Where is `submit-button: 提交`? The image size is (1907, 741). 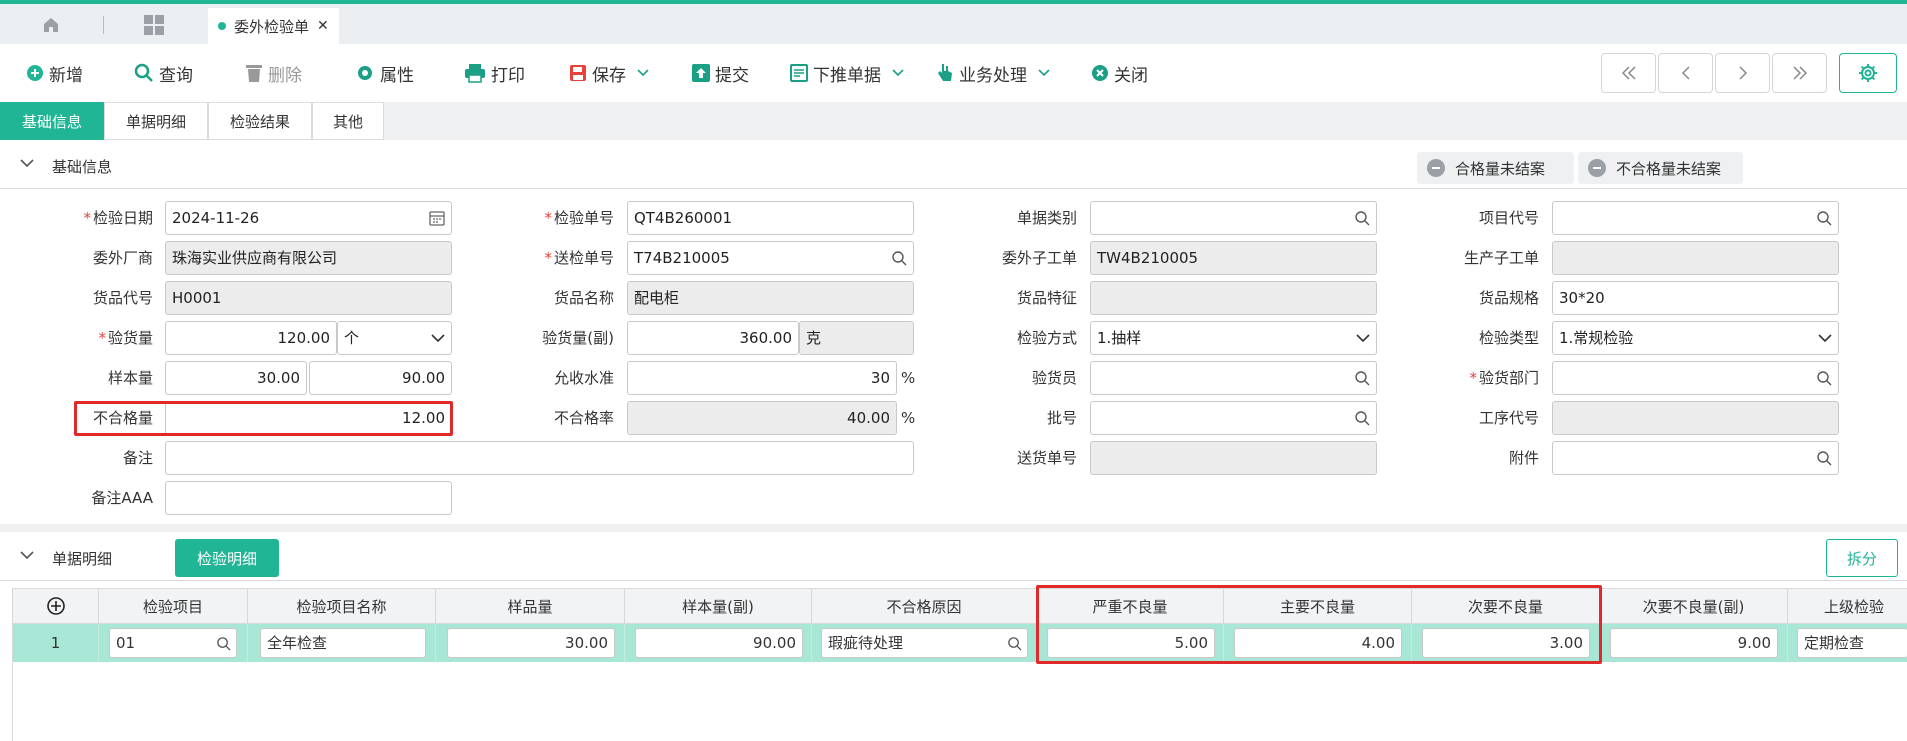
submit-button: 提交 is located at coordinates (720, 73).